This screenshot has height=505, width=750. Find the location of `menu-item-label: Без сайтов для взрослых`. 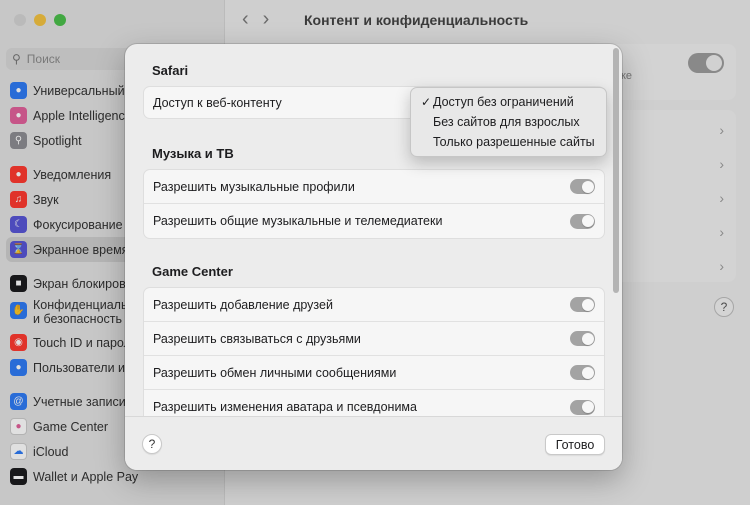

menu-item-label: Без сайтов для взрослых is located at coordinates (506, 122).